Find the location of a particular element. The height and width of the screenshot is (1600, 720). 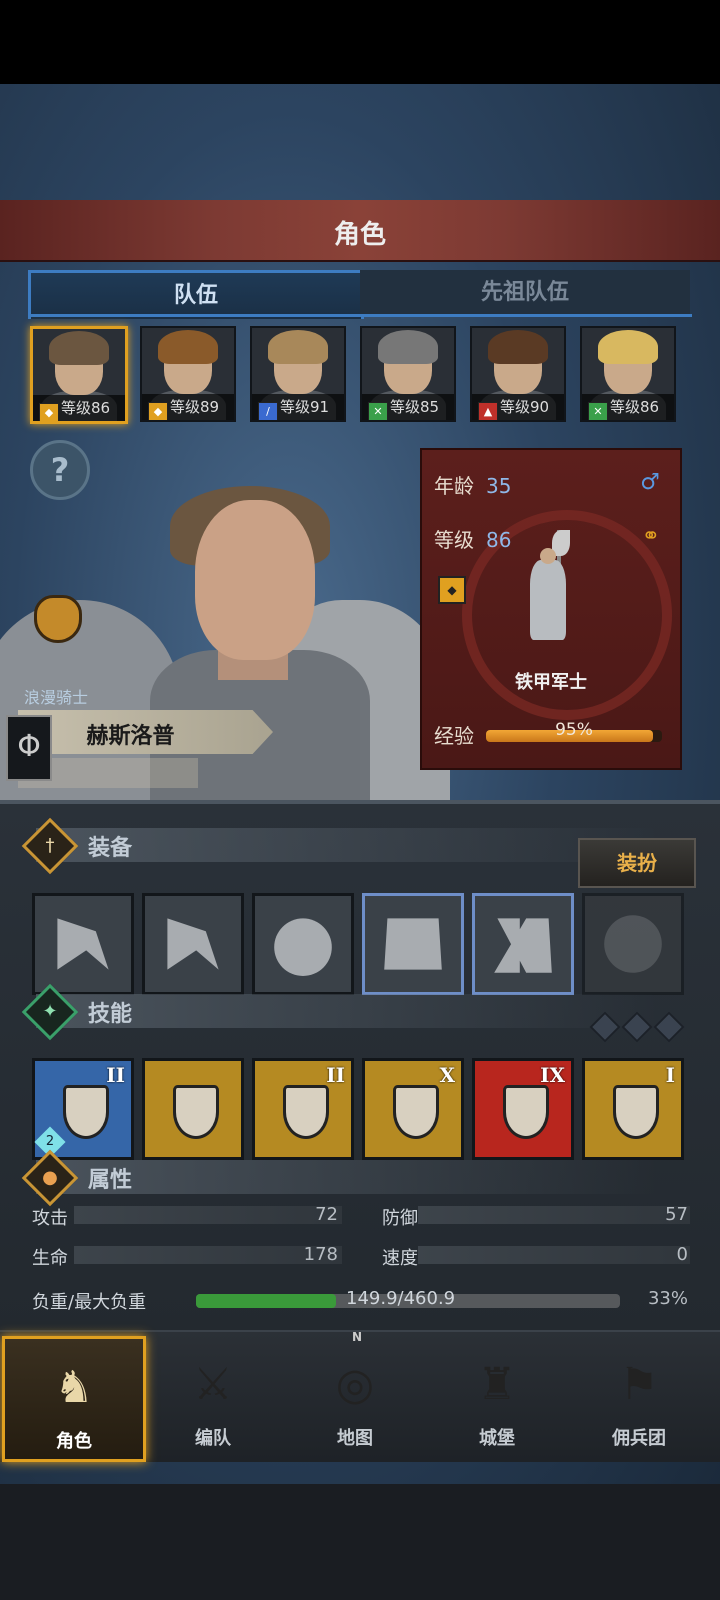

party-member-6: ✕ 等级86 is located at coordinates (628, 374).